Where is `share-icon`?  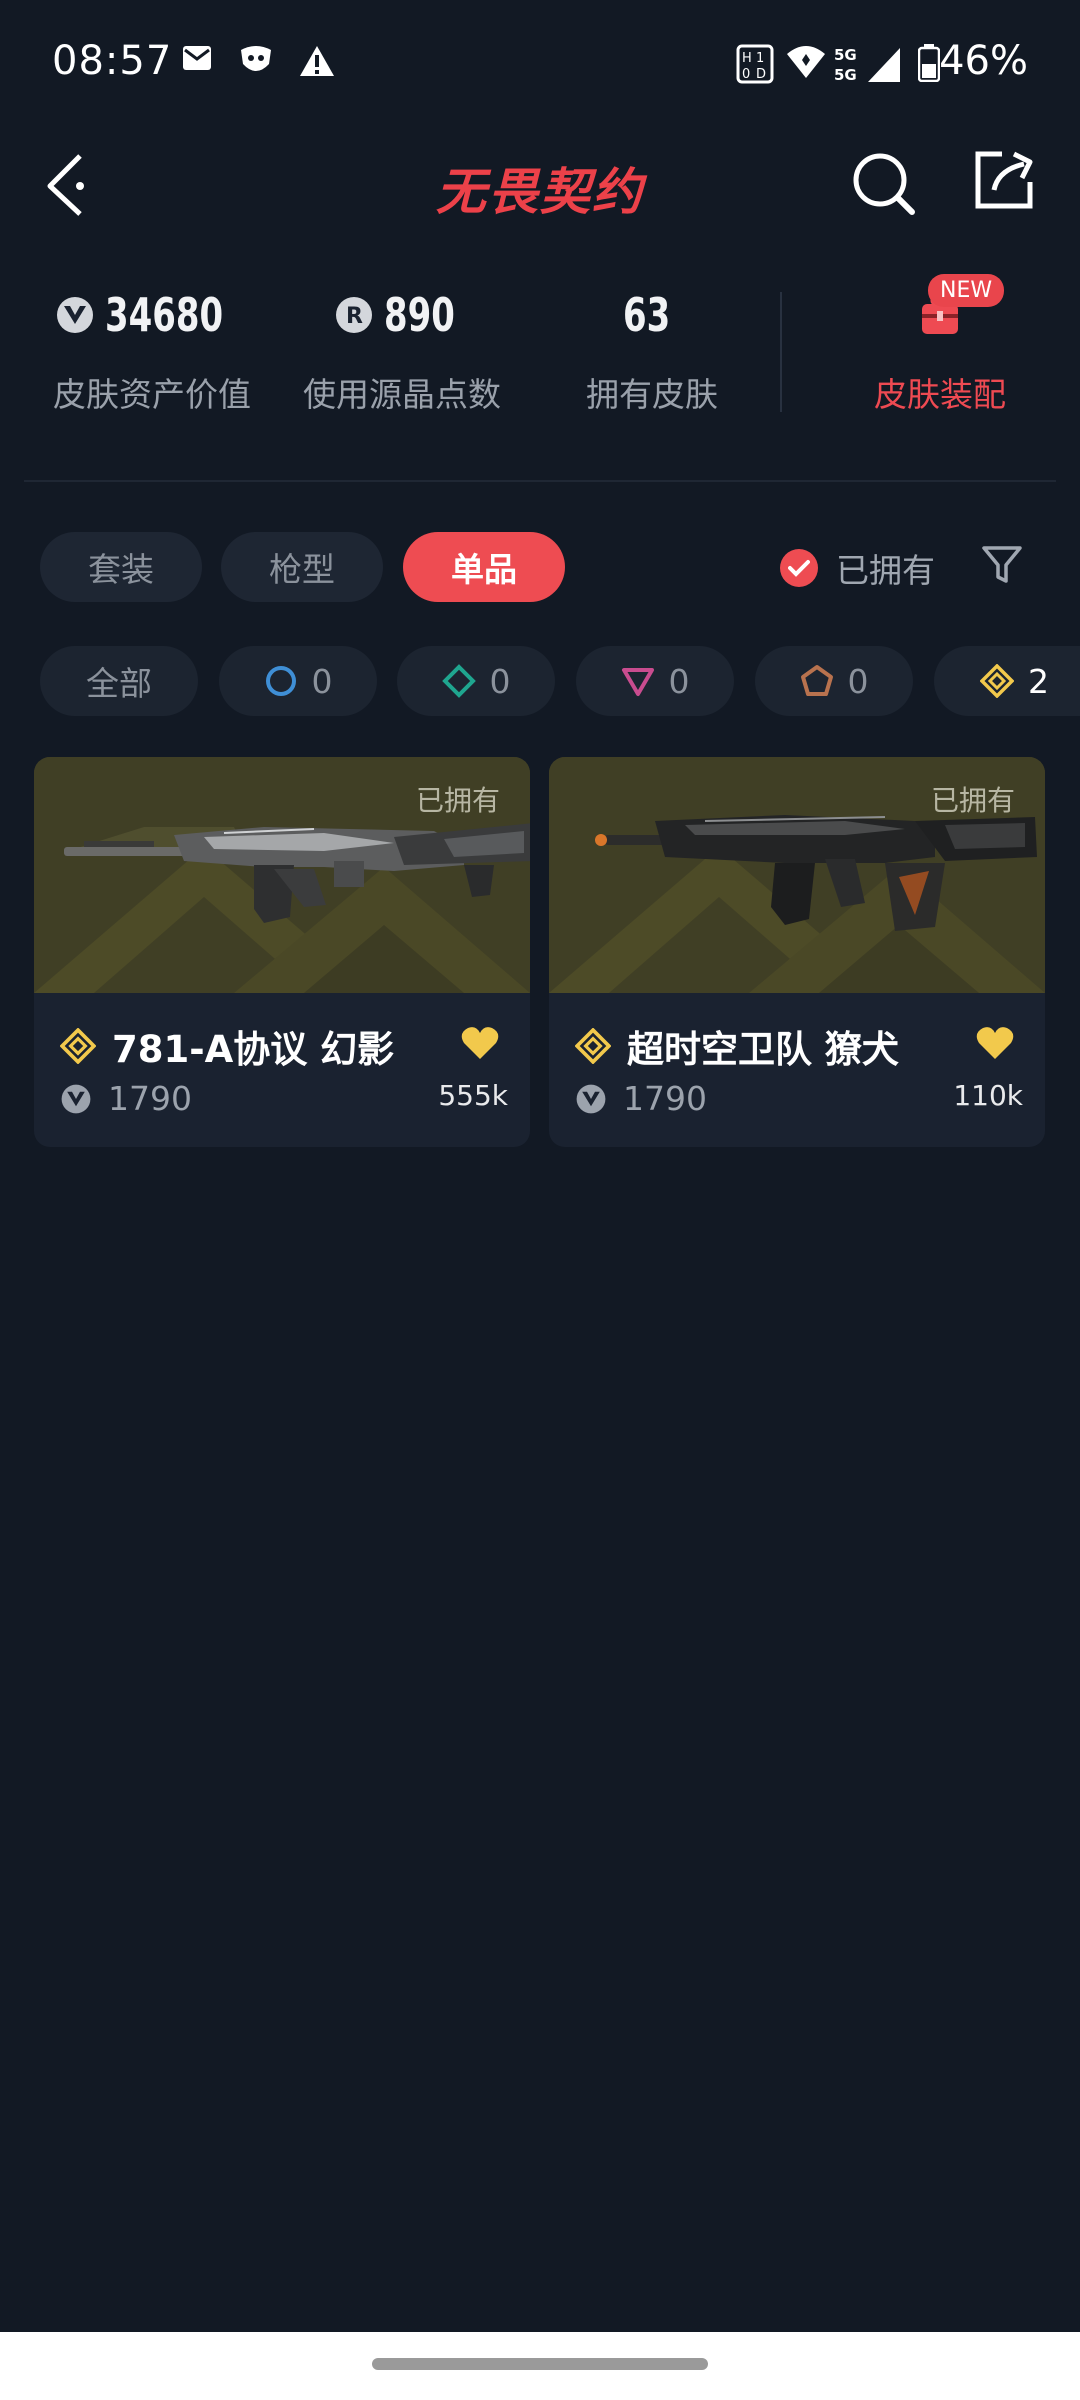 share-icon is located at coordinates (1004, 180).